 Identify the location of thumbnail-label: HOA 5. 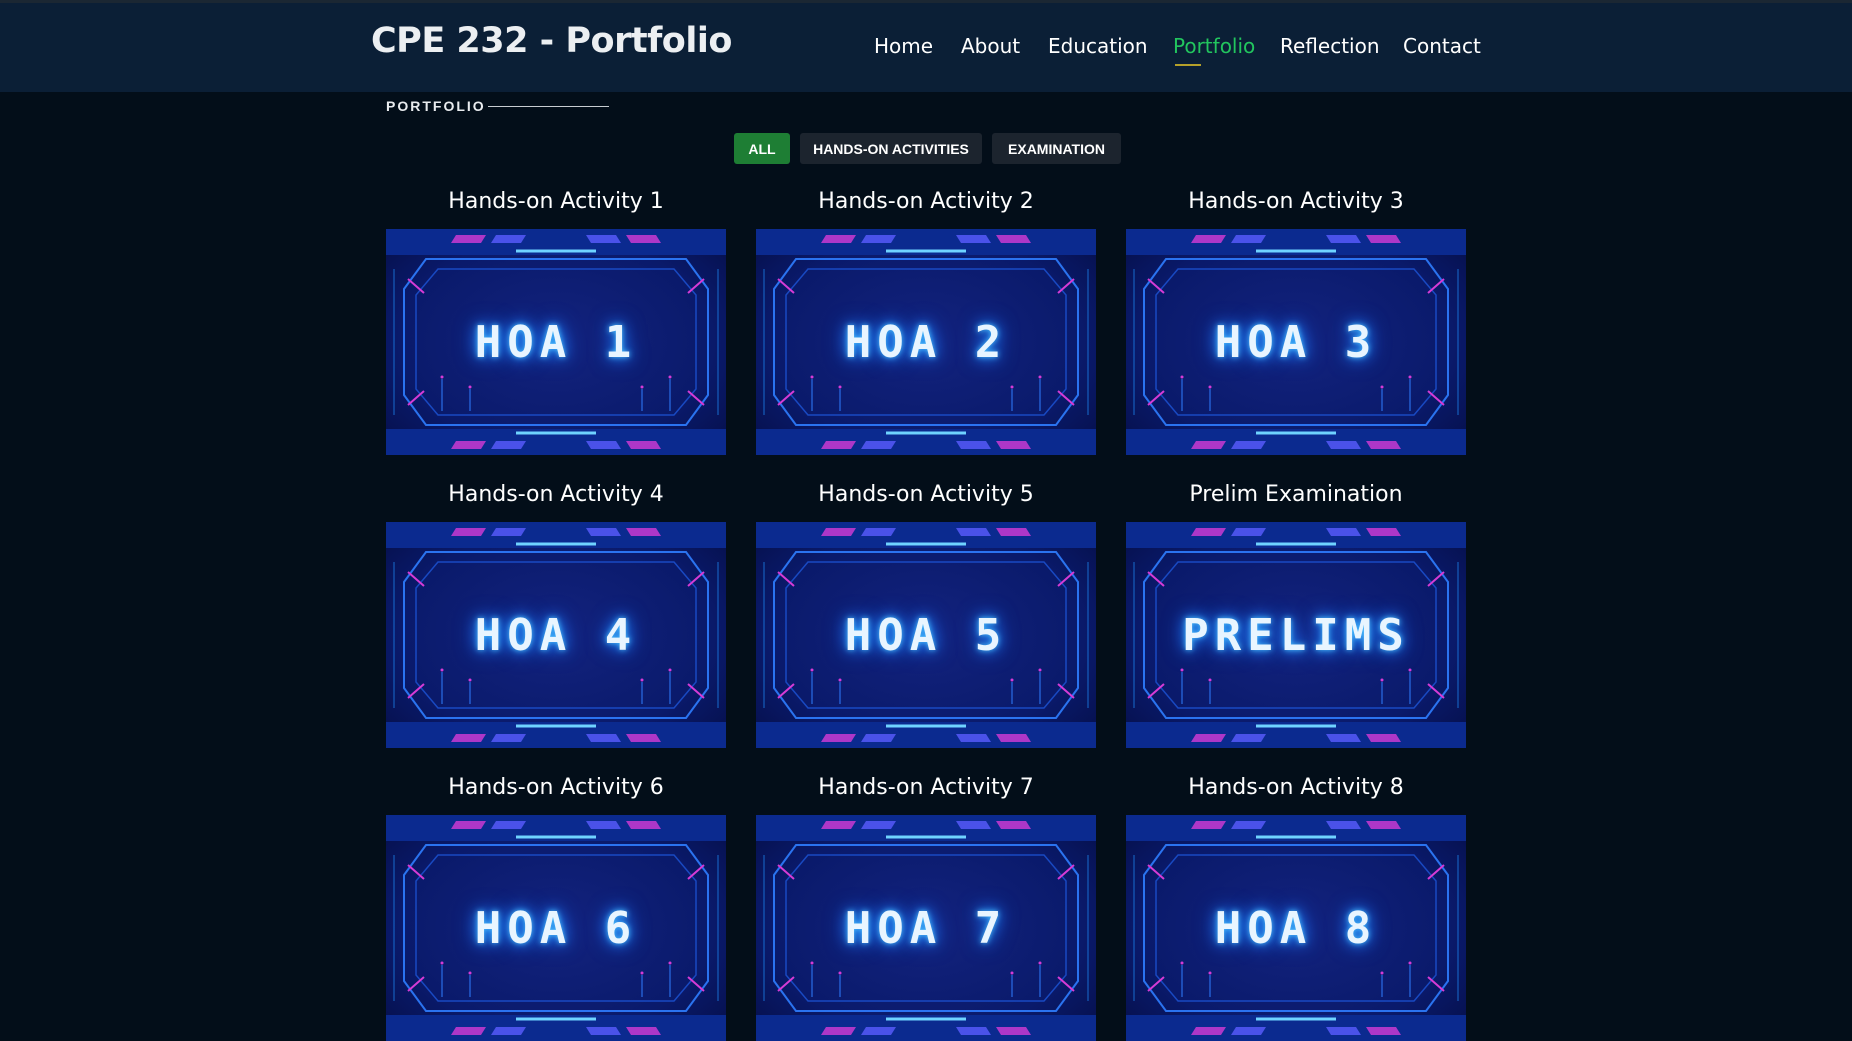
(926, 635).